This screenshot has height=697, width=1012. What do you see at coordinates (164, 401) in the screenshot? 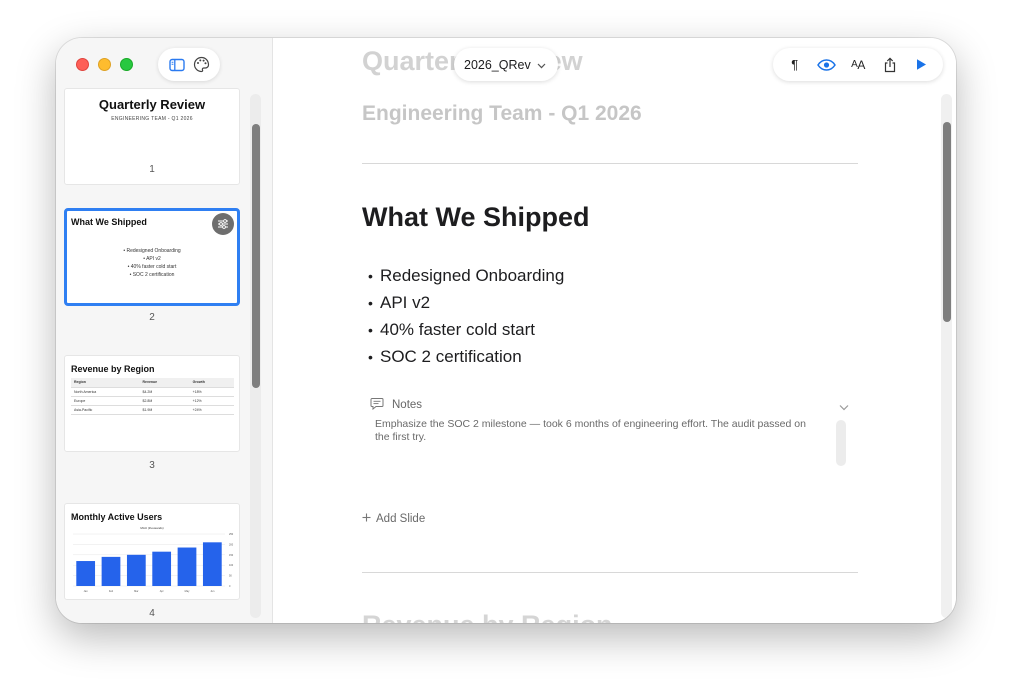
I see `table-cell: $2.8M` at bounding box center [164, 401].